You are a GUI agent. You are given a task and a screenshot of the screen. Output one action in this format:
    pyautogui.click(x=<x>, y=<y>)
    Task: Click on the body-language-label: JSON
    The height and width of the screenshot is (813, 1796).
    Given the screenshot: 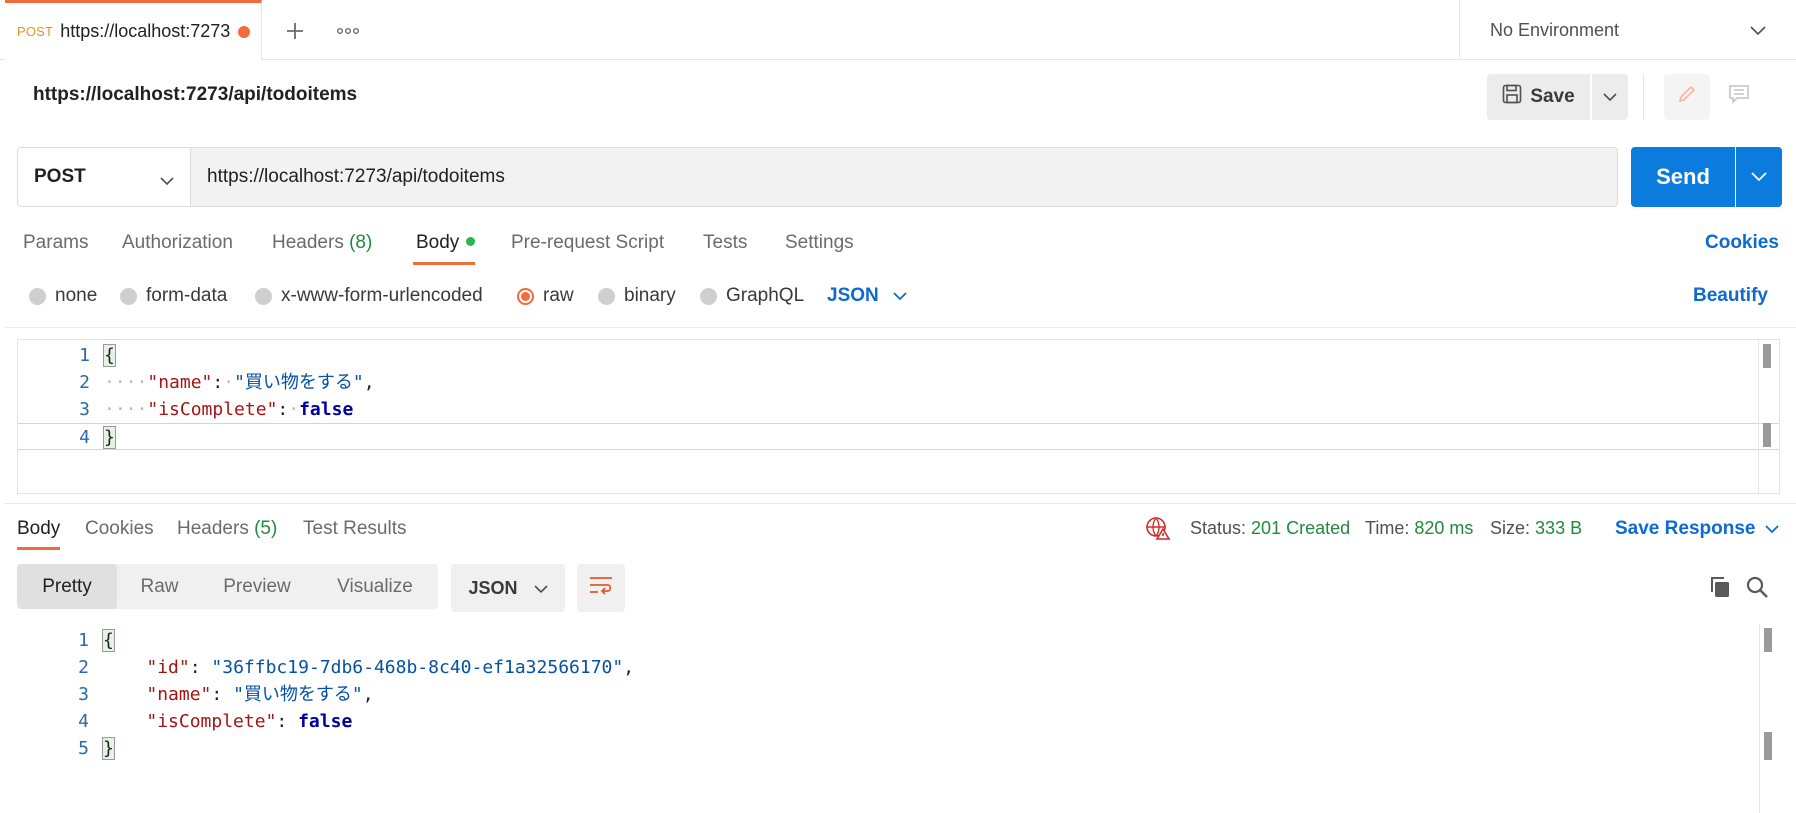 What is the action you would take?
    pyautogui.click(x=853, y=295)
    